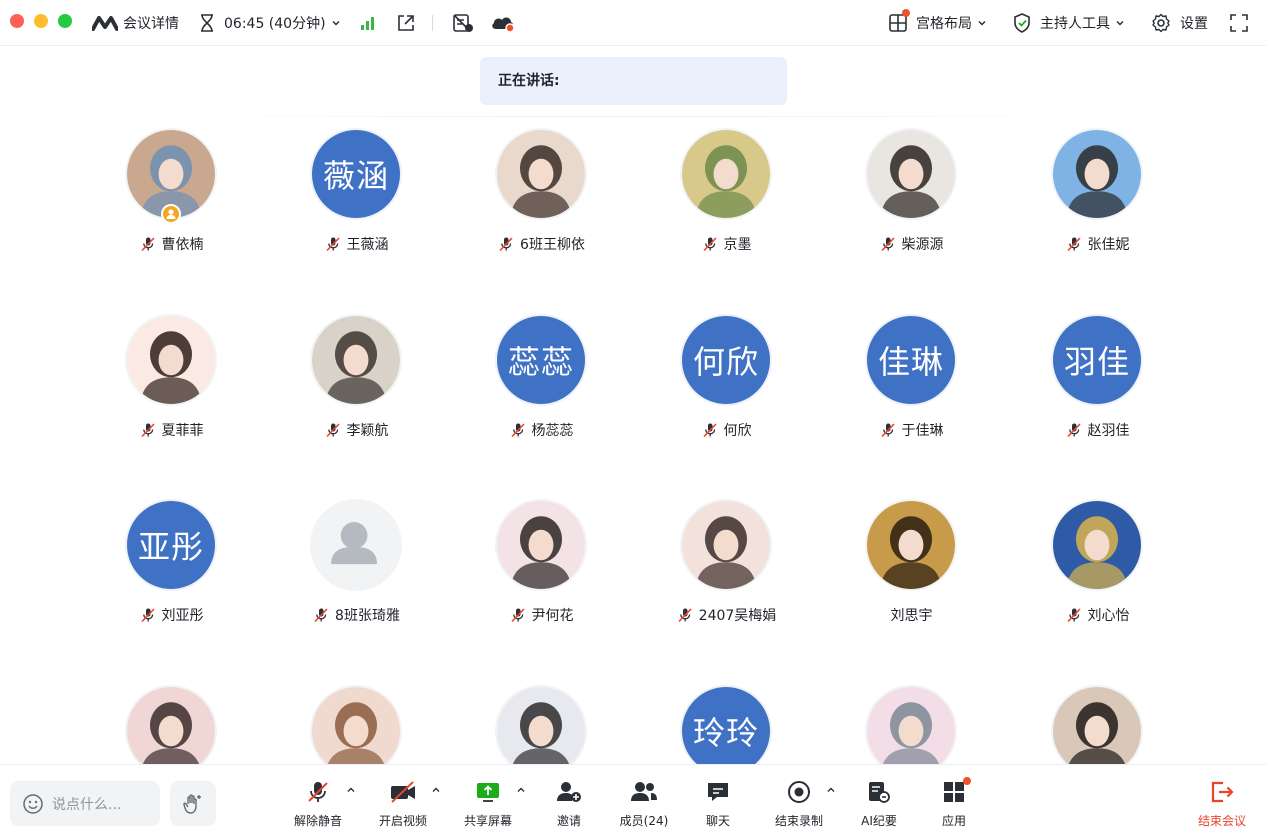 This screenshot has width=1266, height=839. Describe the element at coordinates (922, 245) in the screenshot. I see `participant-name: 柴源源` at that location.